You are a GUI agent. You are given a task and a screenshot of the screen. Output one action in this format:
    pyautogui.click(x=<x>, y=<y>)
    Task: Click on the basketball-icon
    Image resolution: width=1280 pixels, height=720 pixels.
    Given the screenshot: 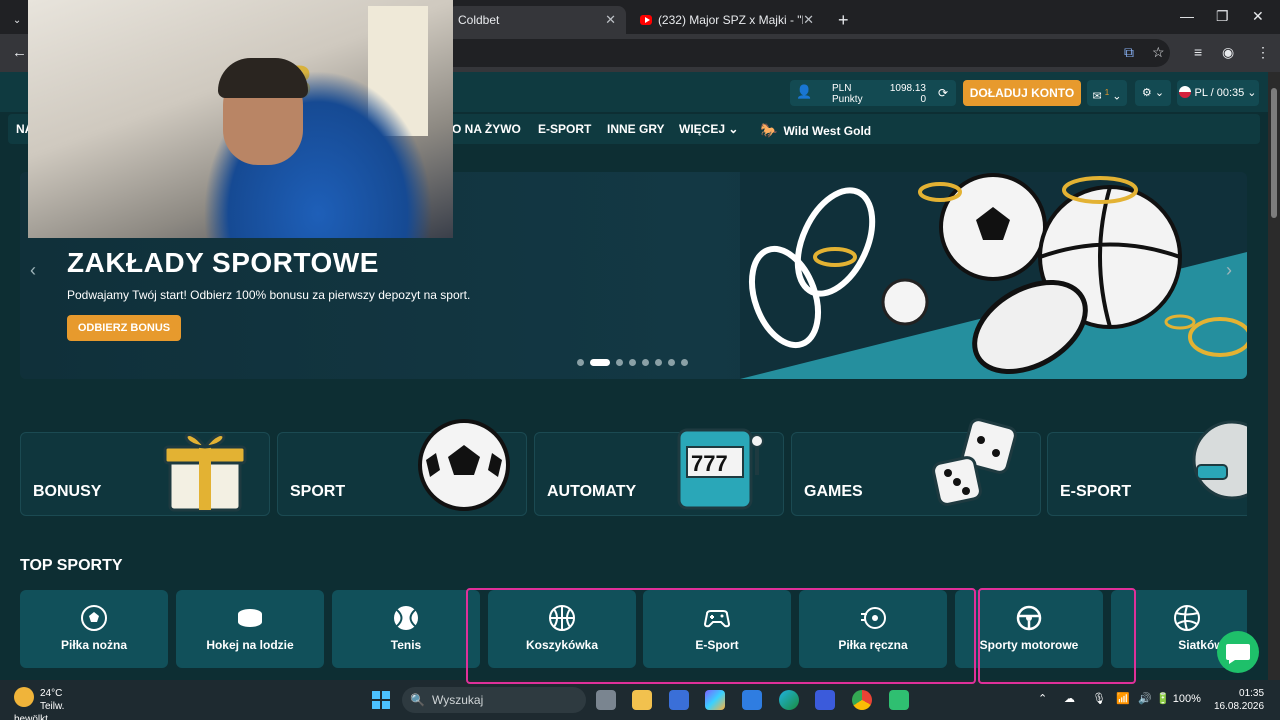 What is the action you would take?
    pyautogui.click(x=562, y=618)
    